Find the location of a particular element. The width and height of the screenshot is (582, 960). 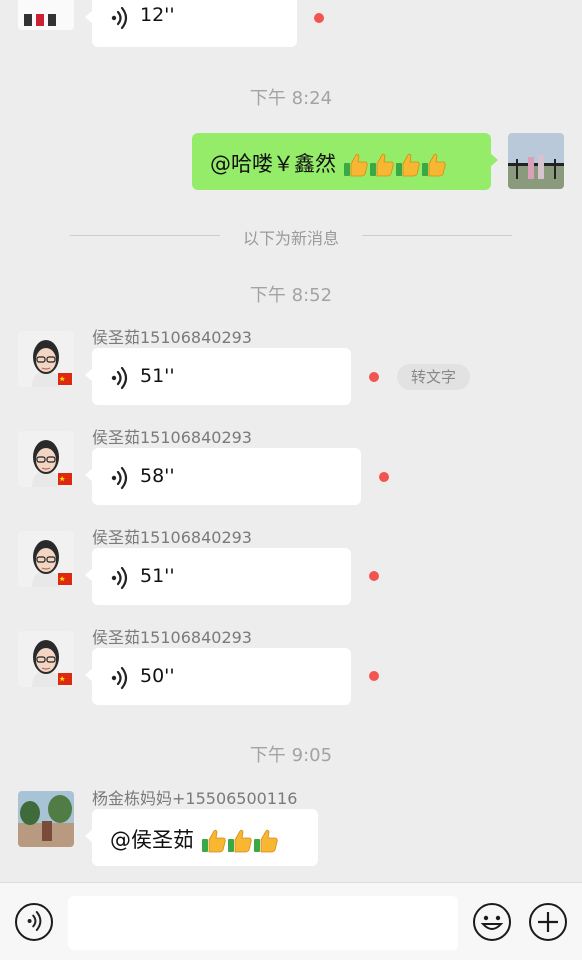

voice-message-bubble: 50'' is located at coordinates (218, 676).